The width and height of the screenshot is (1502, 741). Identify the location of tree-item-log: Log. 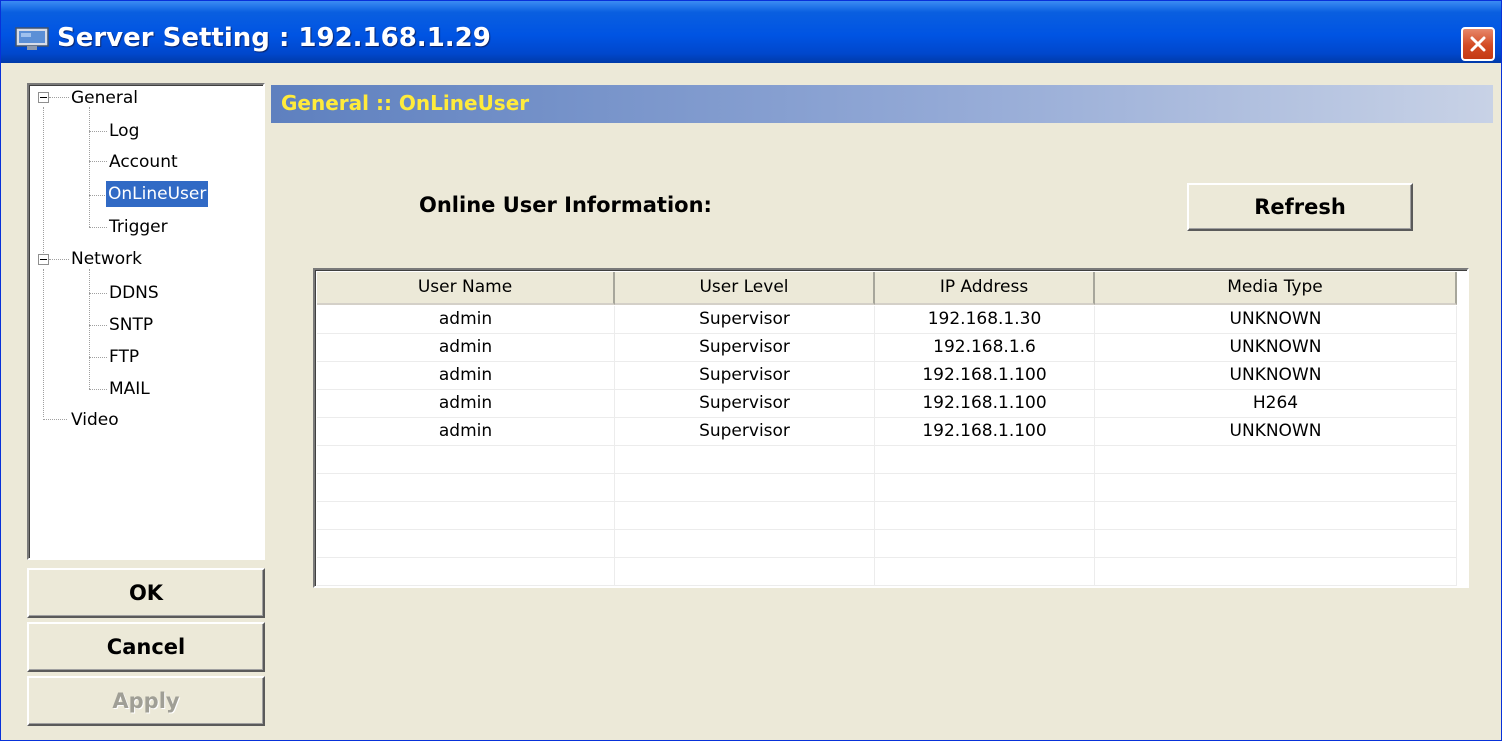
(124, 131).